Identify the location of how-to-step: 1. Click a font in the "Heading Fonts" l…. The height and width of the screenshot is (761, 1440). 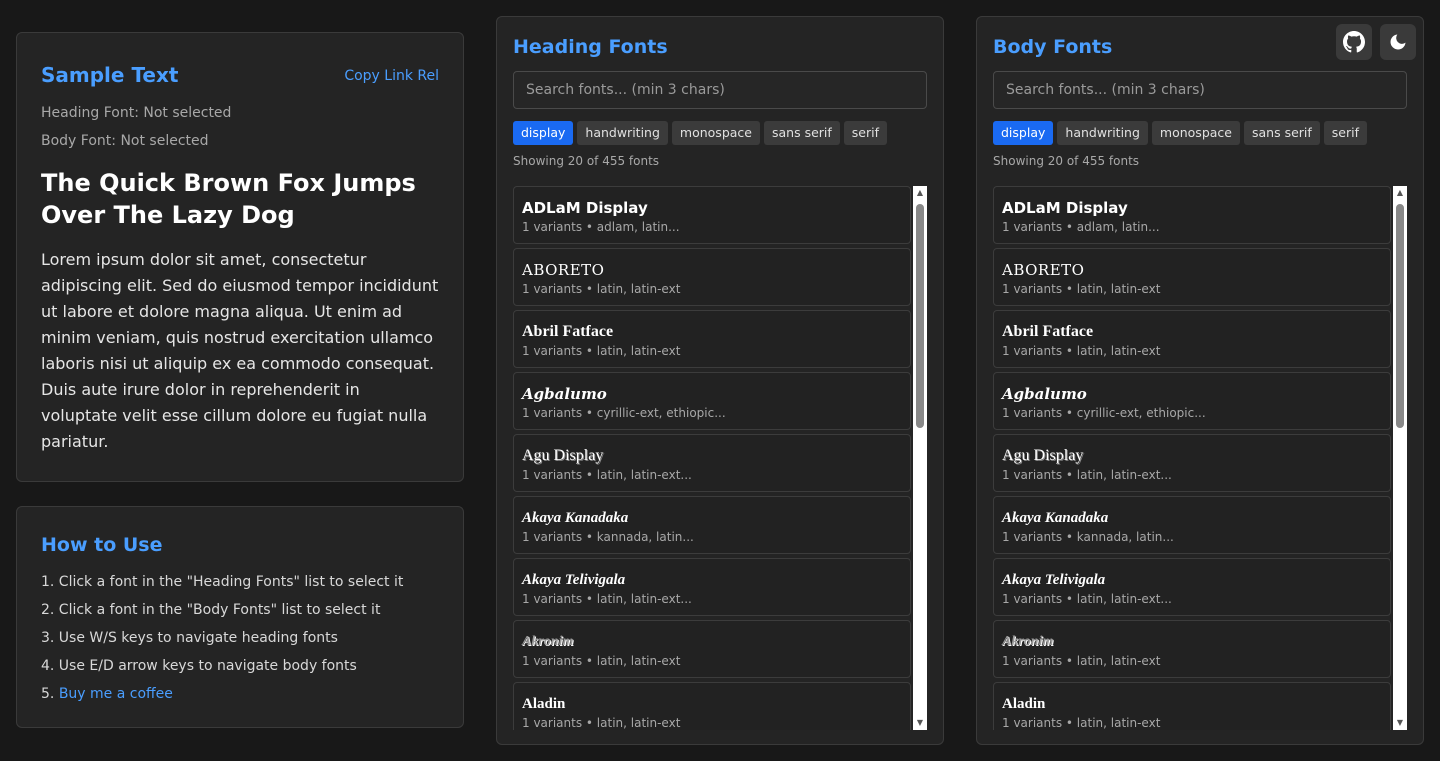
(222, 582).